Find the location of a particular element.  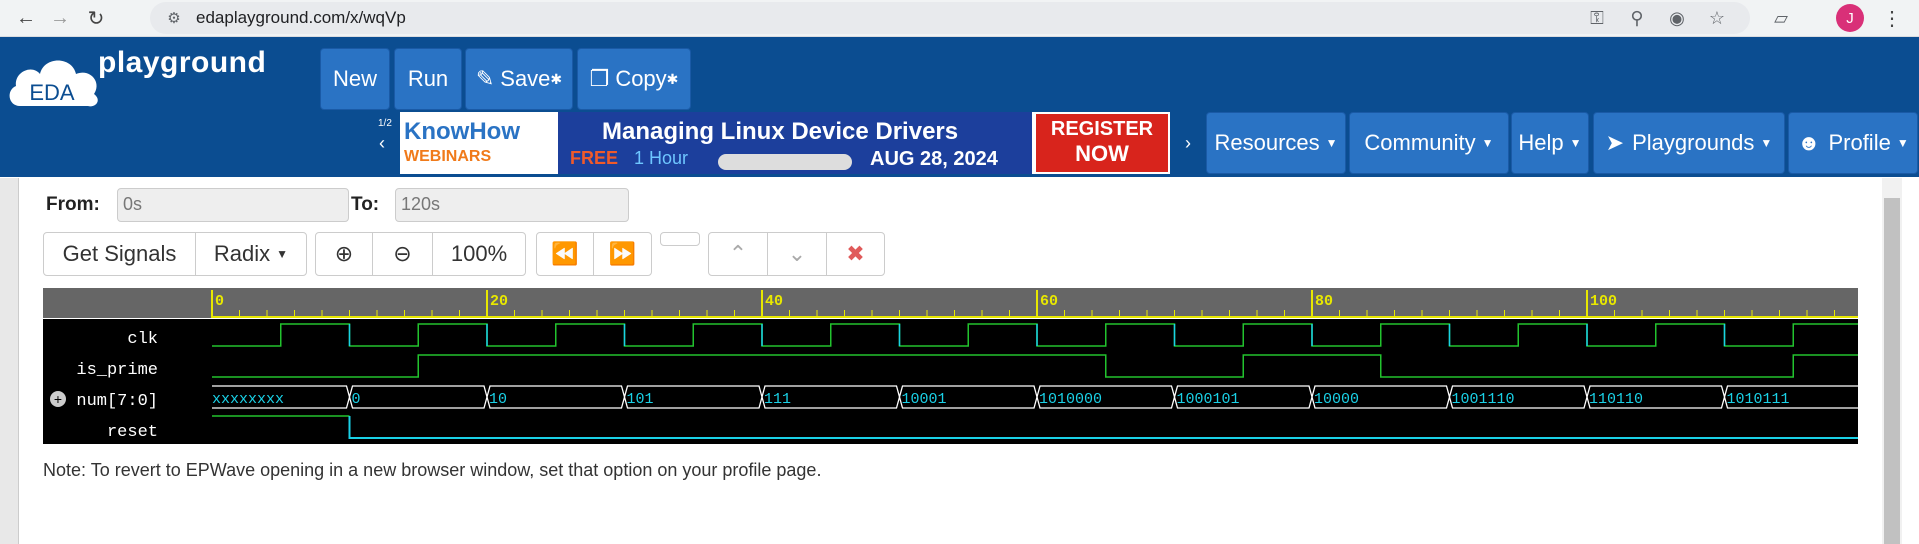

wave-num-value: 10 is located at coordinates (498, 399).